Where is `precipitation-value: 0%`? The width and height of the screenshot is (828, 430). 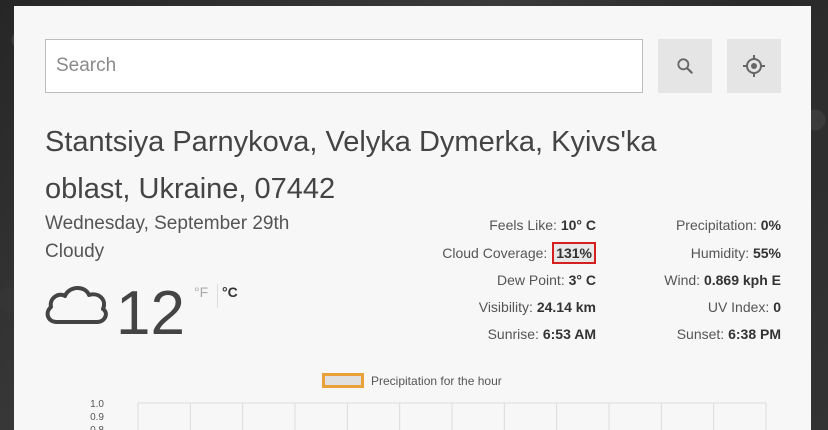 precipitation-value: 0% is located at coordinates (770, 225).